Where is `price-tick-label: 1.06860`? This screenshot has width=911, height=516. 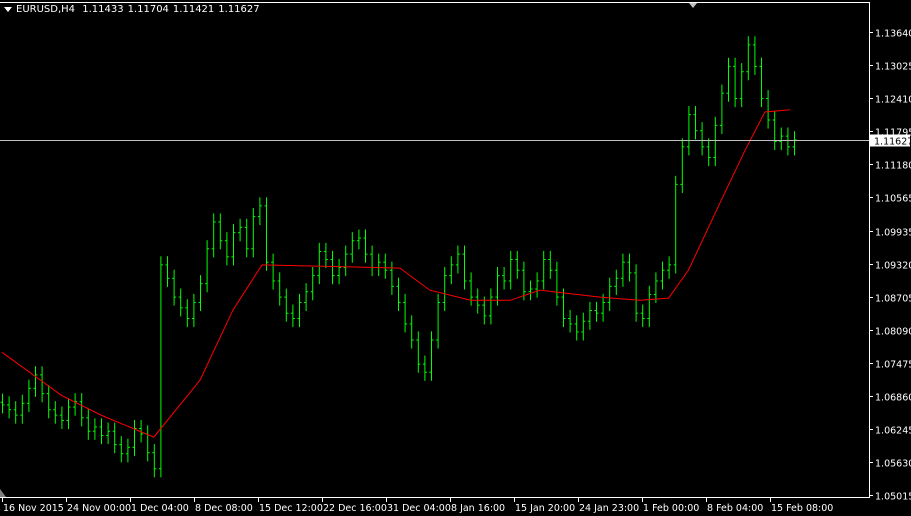 price-tick-label: 1.06860 is located at coordinates (893, 398).